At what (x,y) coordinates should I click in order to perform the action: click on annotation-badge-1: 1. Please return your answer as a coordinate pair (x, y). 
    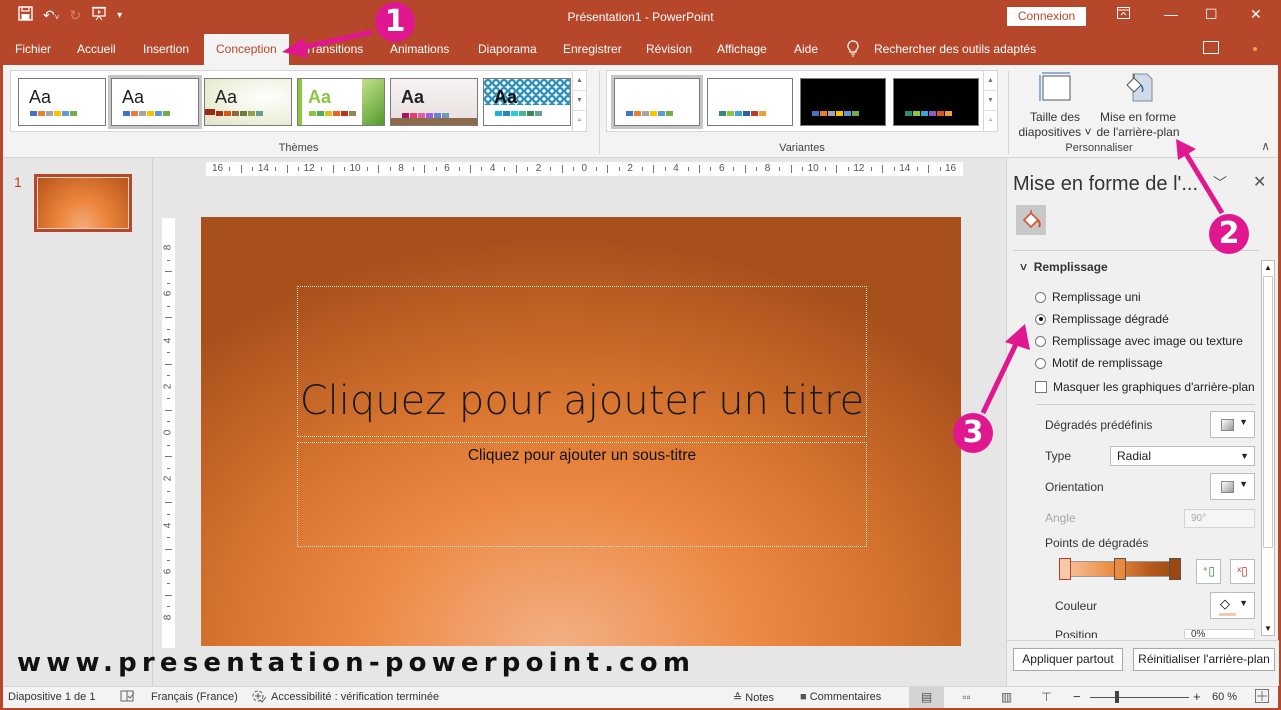
    Looking at the image, I should click on (395, 22).